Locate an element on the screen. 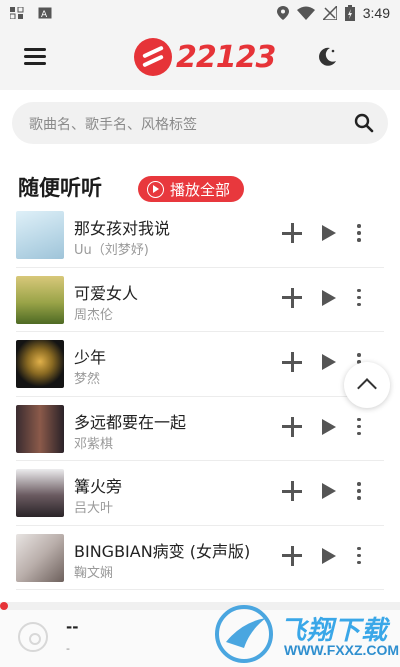  song-row: 多远都要在一起 邓紫棋 is located at coordinates (200, 429).